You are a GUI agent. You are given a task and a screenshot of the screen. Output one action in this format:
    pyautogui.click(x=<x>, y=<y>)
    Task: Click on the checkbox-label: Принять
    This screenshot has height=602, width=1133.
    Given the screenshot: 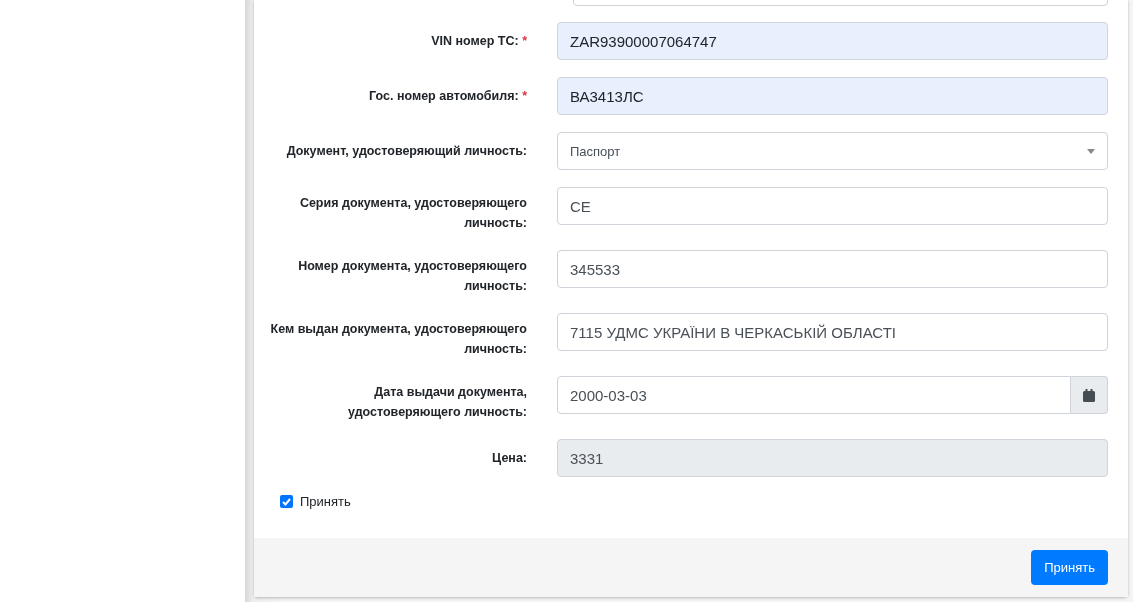 What is the action you would take?
    pyautogui.click(x=325, y=501)
    